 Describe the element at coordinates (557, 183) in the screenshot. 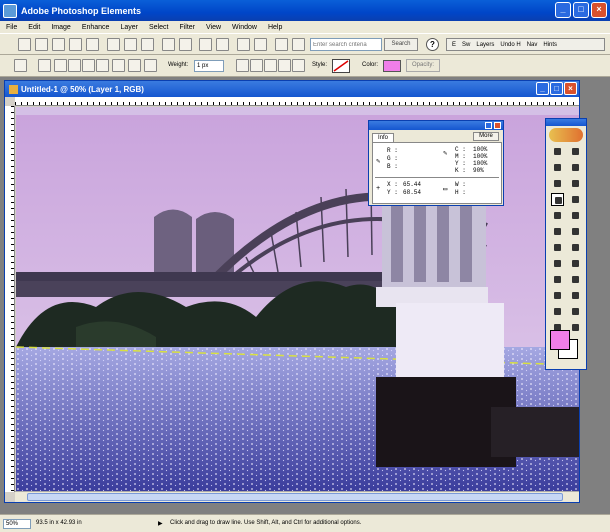

I see `selection-brush-icon` at that location.